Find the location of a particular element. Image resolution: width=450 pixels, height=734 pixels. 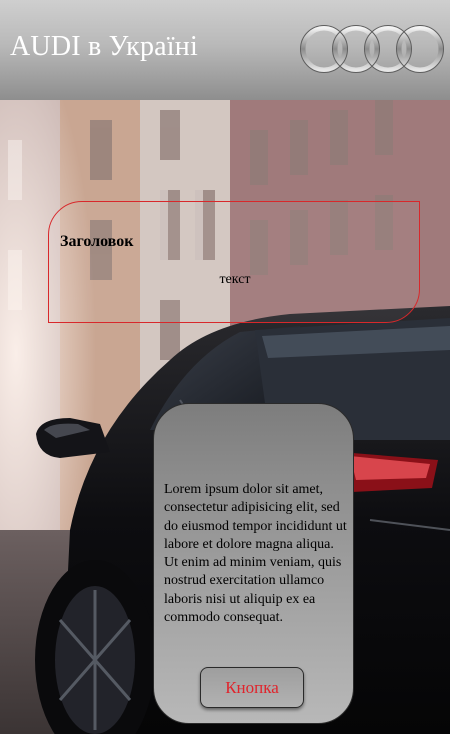

site-title: AUDI в Україні is located at coordinates (104, 46).